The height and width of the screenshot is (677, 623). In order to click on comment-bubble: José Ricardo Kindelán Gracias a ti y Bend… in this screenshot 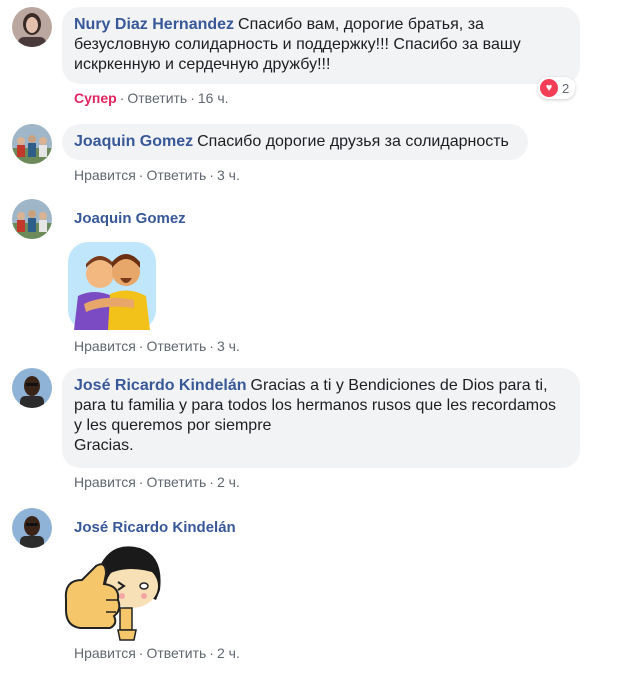, I will do `click(321, 418)`.